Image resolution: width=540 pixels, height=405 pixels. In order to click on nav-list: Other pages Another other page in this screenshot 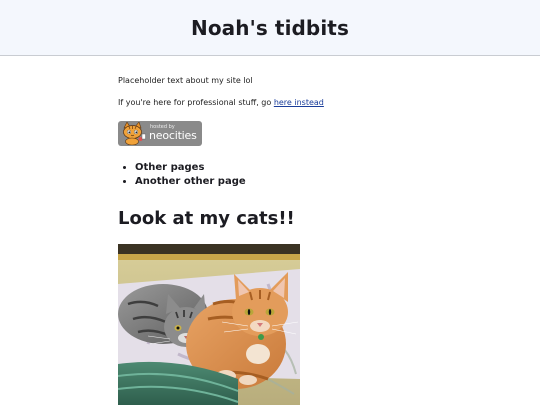, I will do `click(182, 175)`.